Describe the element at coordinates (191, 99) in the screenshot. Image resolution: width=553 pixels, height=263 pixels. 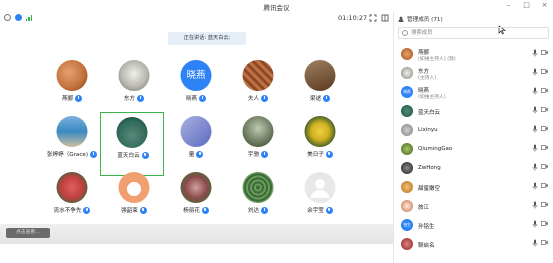
I see `participant-name: 晓燕` at that location.